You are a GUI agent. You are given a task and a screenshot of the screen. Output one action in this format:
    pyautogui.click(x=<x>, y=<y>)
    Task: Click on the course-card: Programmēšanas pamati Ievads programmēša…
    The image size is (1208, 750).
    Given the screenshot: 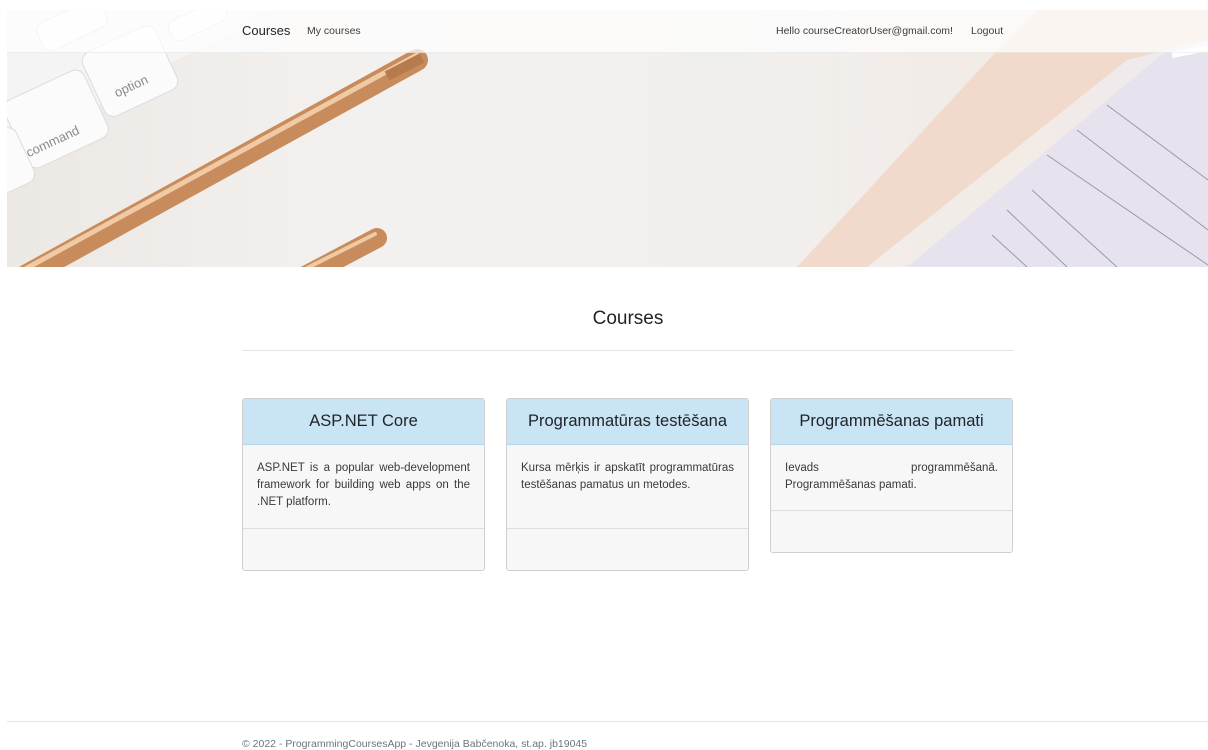 What is the action you would take?
    pyautogui.click(x=891, y=475)
    